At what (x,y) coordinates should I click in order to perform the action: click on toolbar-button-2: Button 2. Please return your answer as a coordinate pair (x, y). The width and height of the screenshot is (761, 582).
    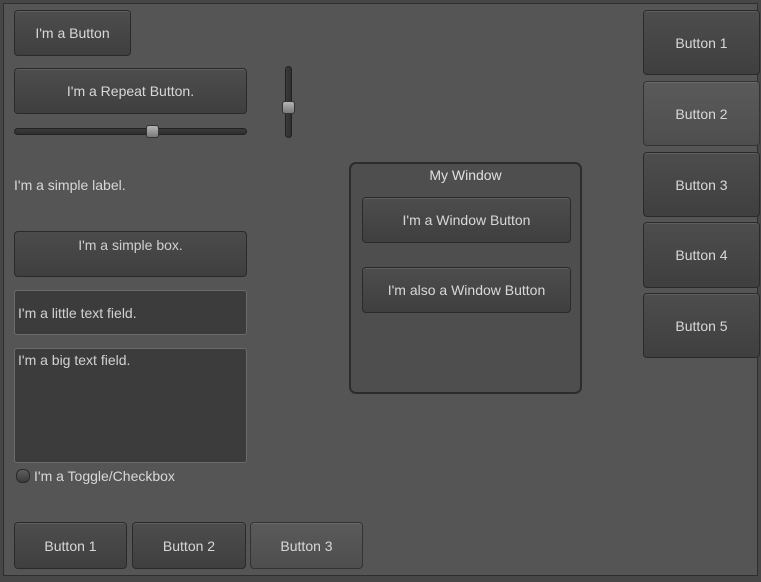
    Looking at the image, I should click on (189, 545).